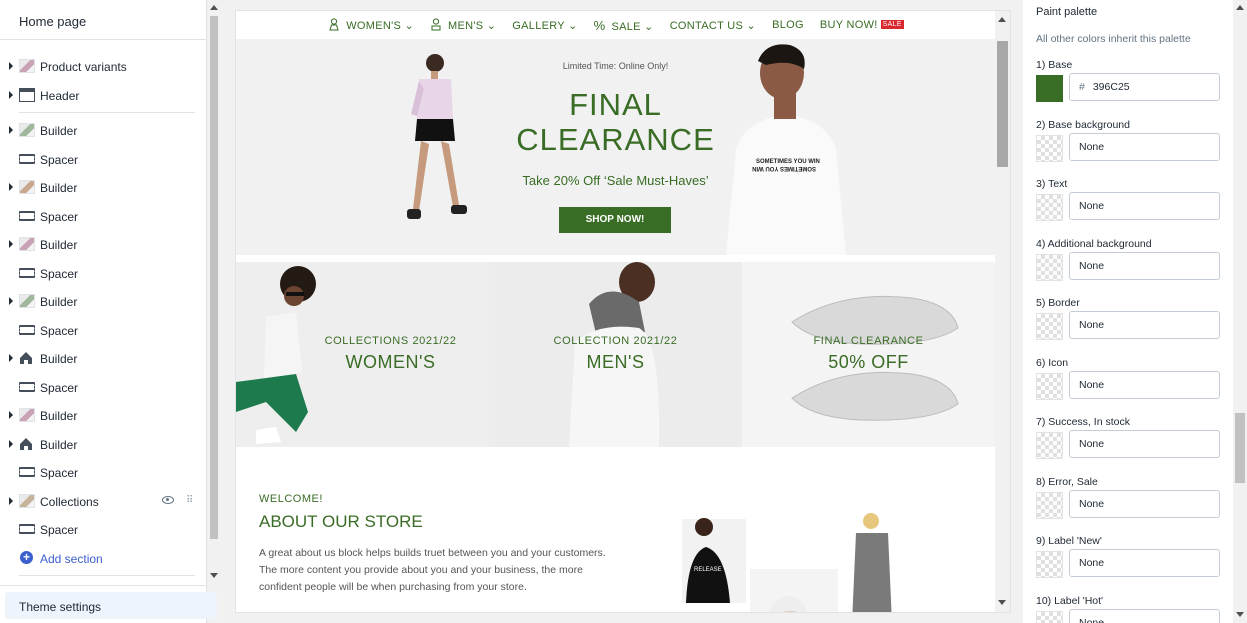 This screenshot has width=1247, height=623. I want to click on drag-handle-icon: ⠿, so click(189, 500).